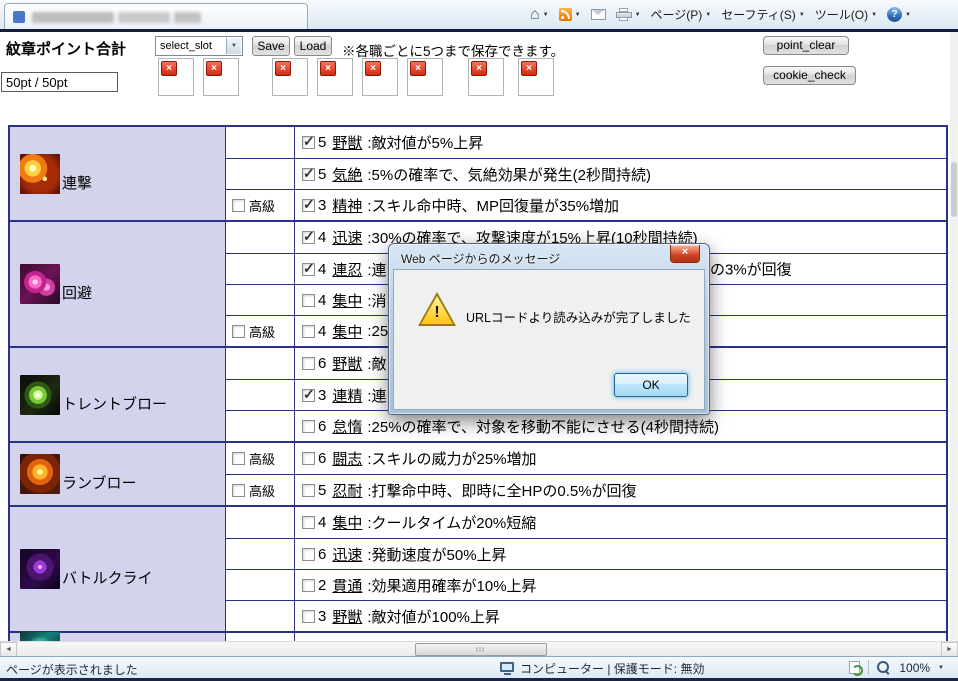 The image size is (958, 681). I want to click on page-menu: ページ(P) ▼, so click(681, 14).